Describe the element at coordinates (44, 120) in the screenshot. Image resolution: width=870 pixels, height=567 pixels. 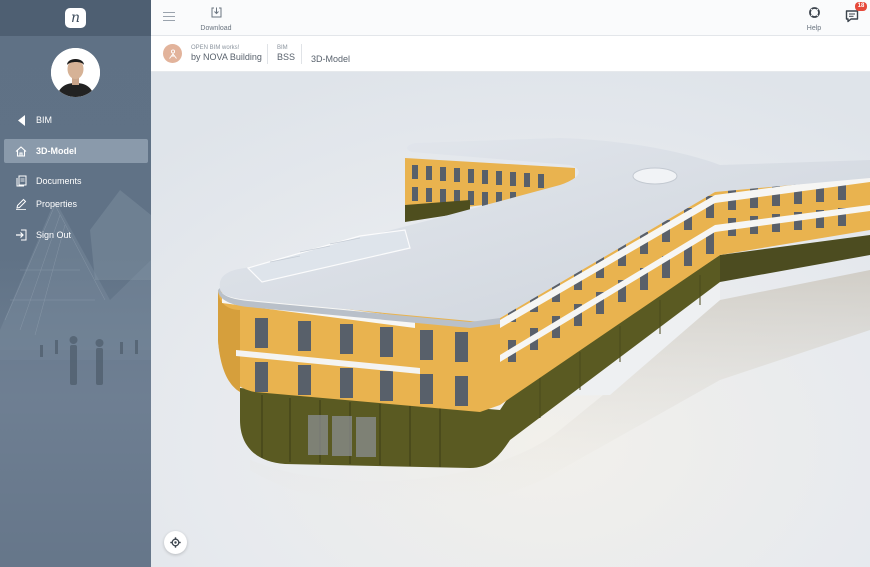
I see `sidebar-item-label: BIM` at that location.